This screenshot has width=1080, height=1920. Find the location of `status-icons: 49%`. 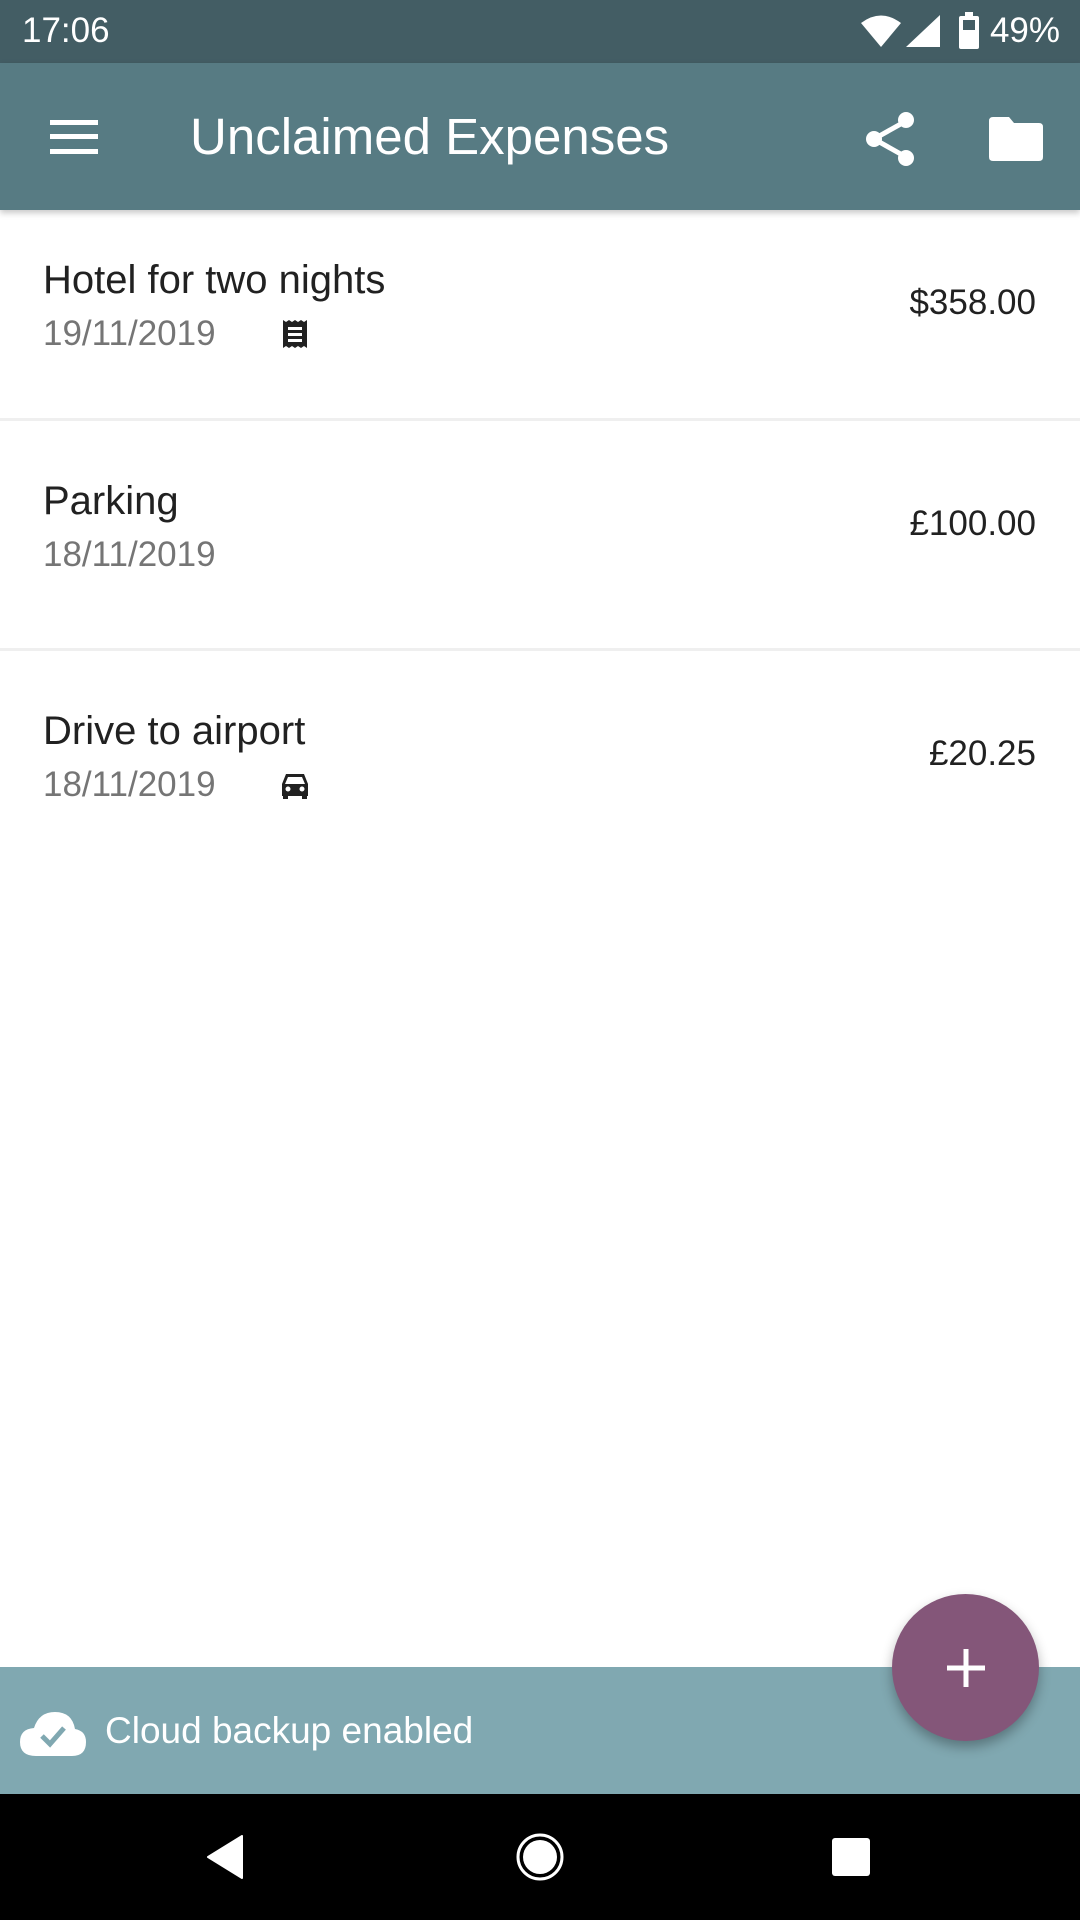

status-icons: 49% is located at coordinates (960, 31).